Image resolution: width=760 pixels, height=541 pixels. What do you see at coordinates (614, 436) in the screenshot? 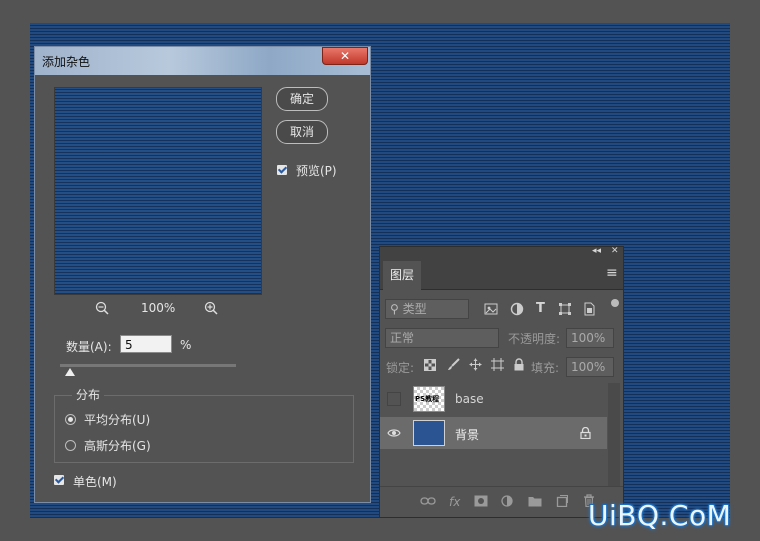
I see `layer-list-scrollbar` at bounding box center [614, 436].